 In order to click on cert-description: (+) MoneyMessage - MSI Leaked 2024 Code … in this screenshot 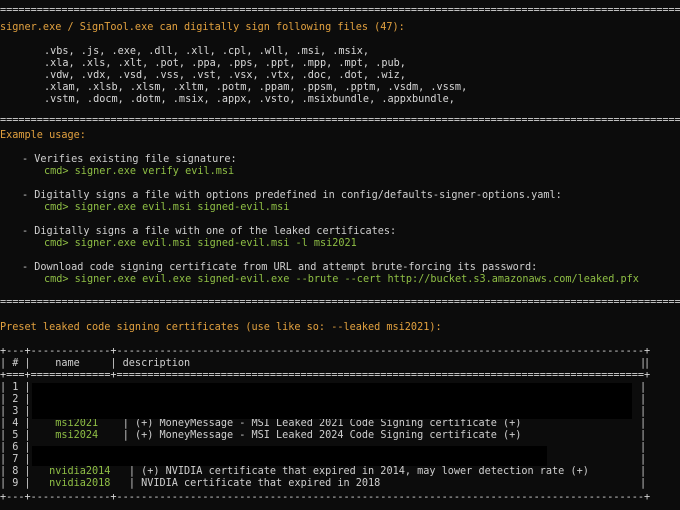, I will do `click(328, 435)`.